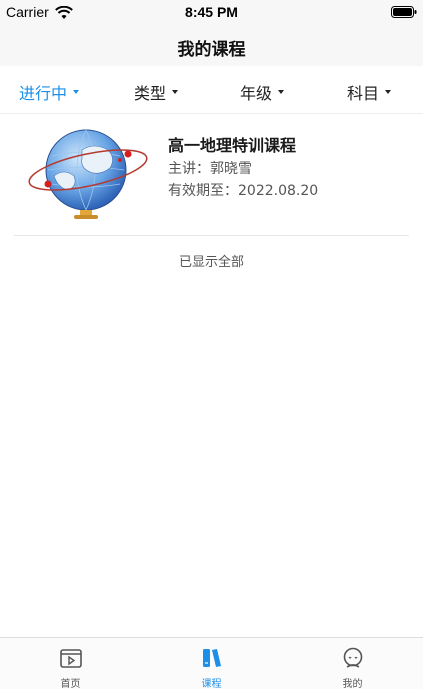 This screenshot has height=689, width=423. I want to click on list-end-message: 已显示全部, so click(211, 262).